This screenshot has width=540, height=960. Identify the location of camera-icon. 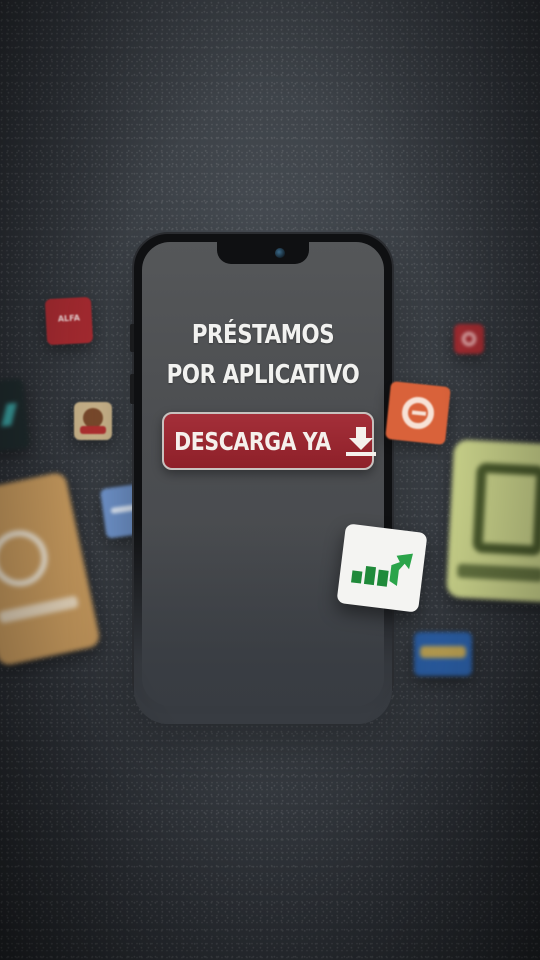
(280, 253).